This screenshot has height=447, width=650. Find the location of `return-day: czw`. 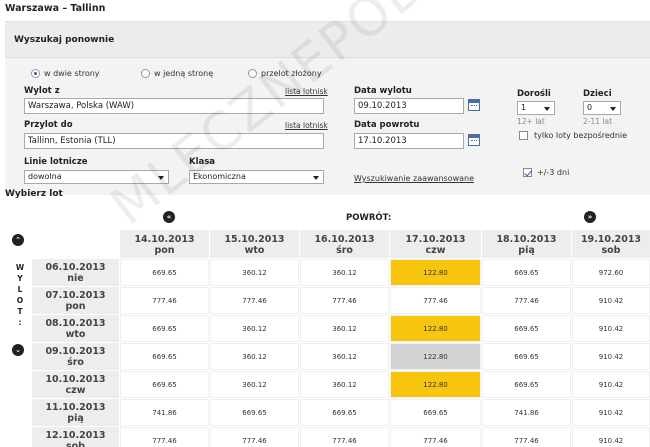

return-day: czw is located at coordinates (435, 250).